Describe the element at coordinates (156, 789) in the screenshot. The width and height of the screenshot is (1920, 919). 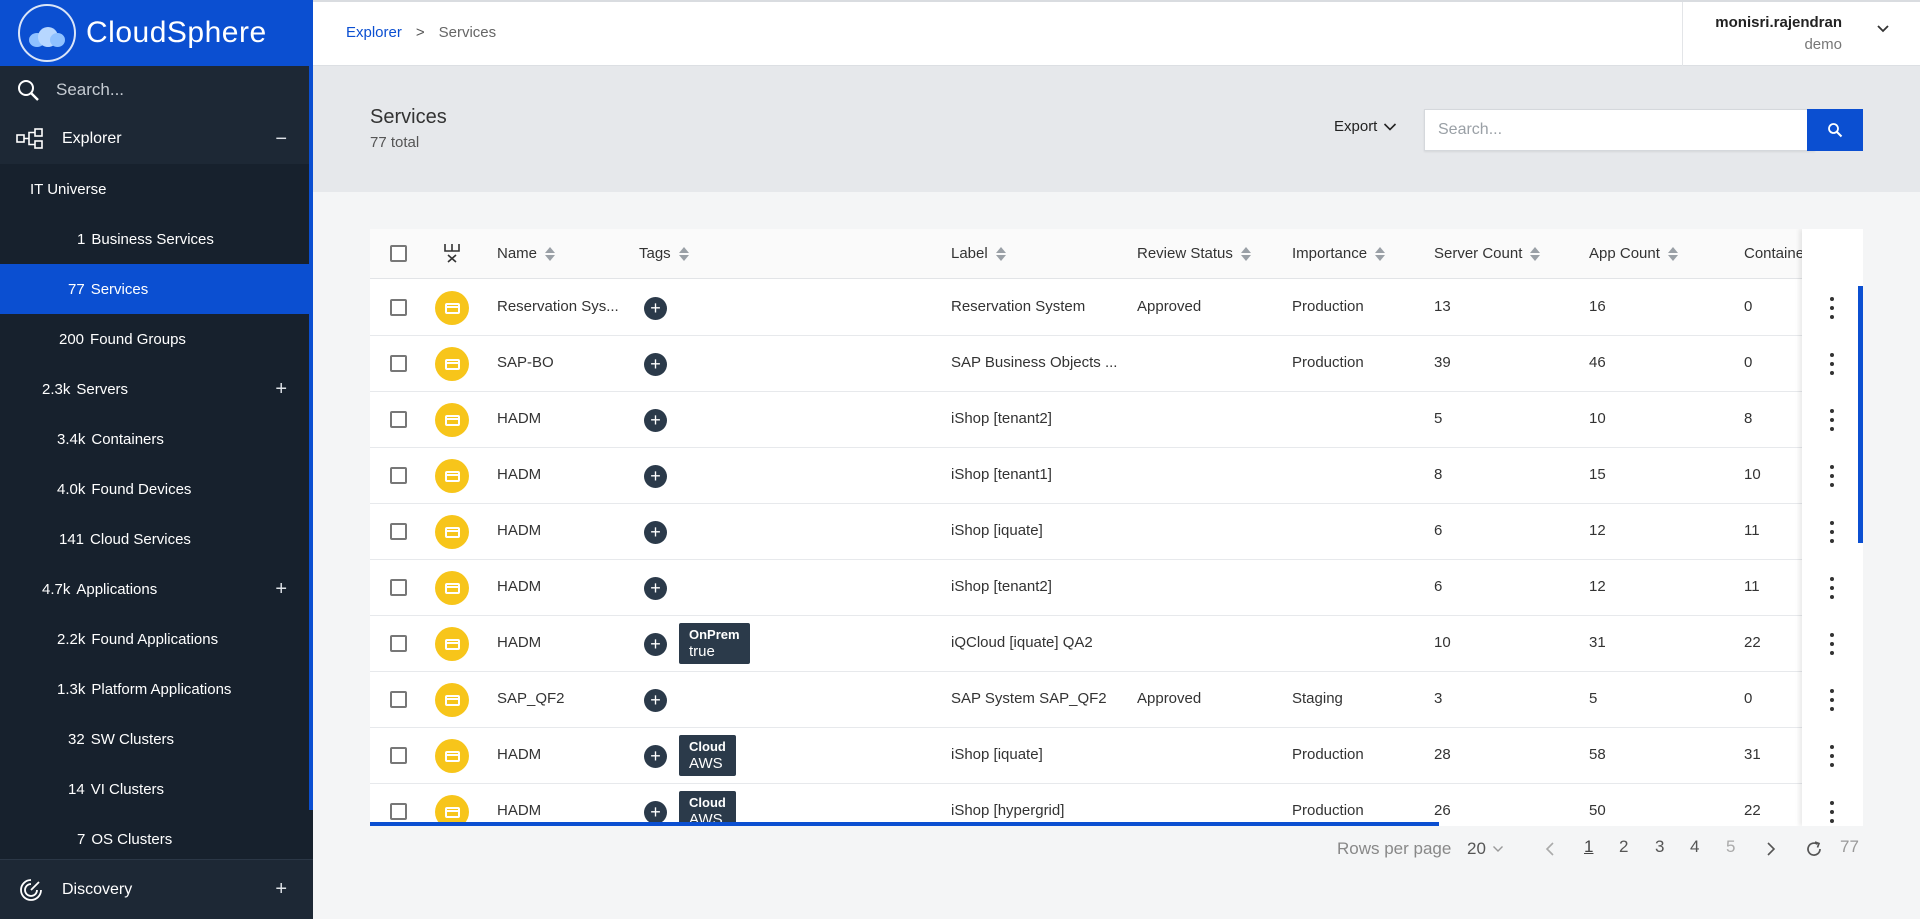
I see `sidebar-item-vi-clusters: 14 VI Clusters` at that location.